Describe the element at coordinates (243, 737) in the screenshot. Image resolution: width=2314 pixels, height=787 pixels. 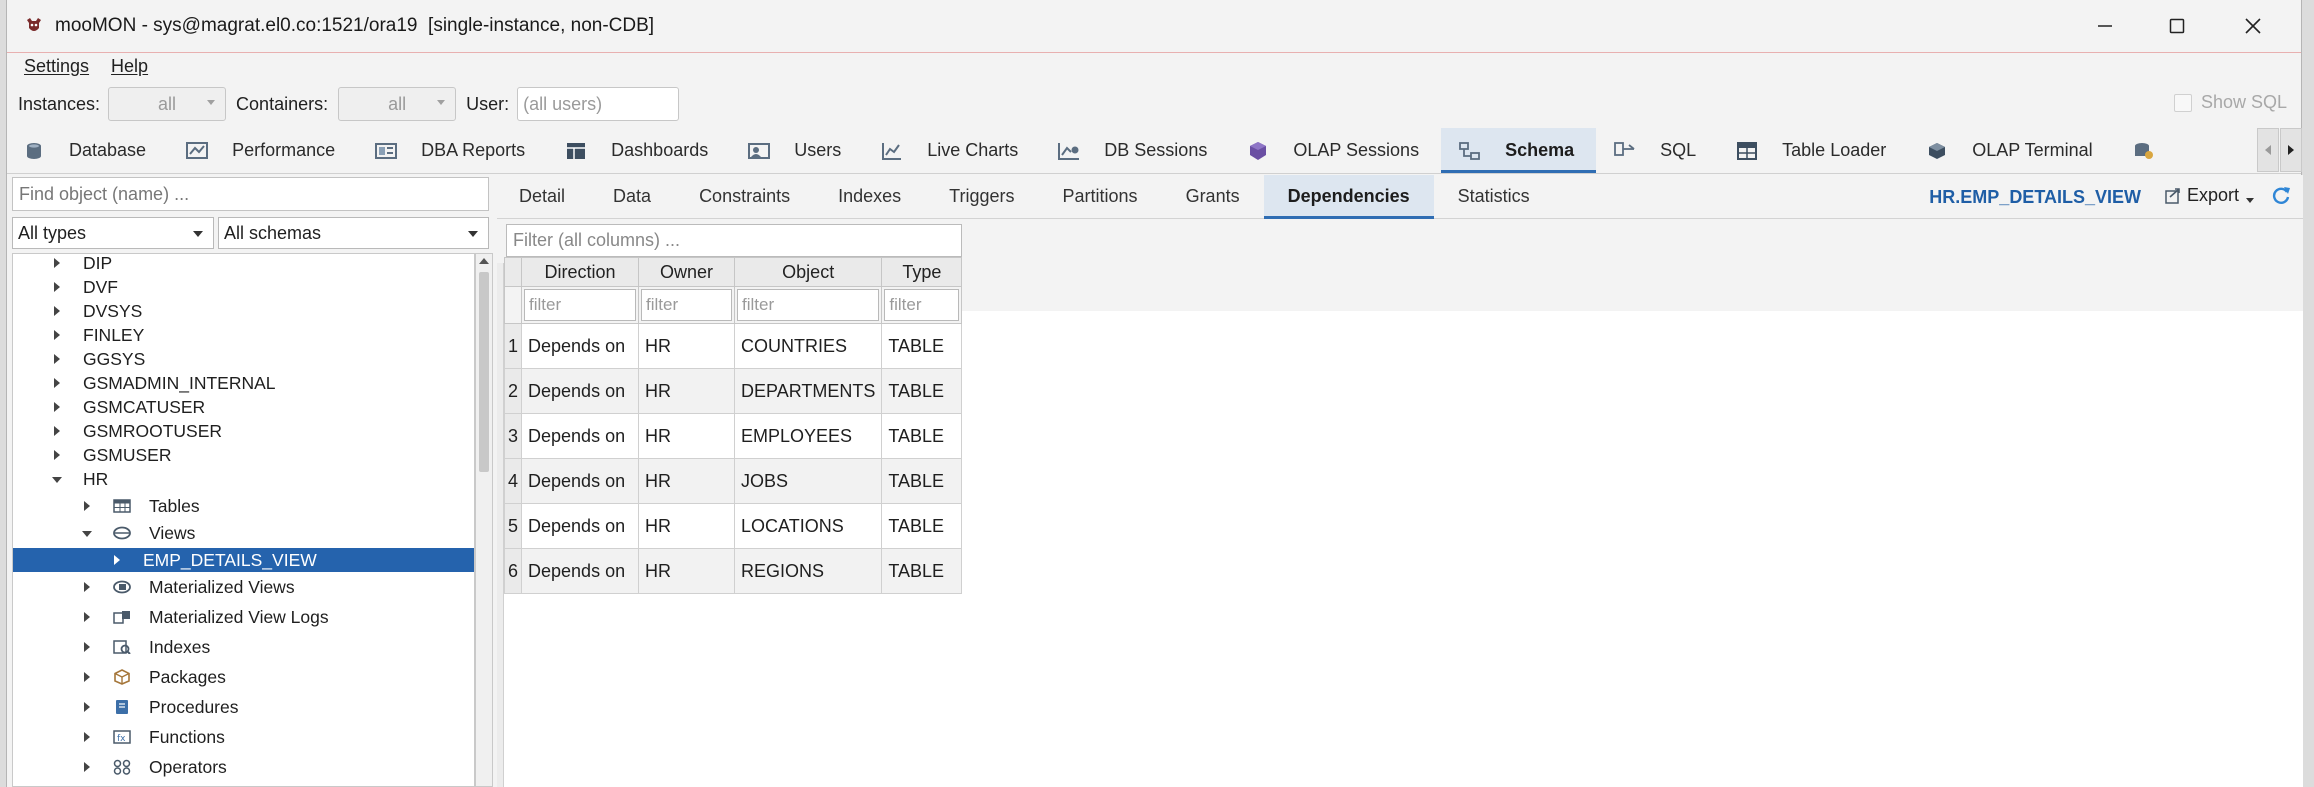
I see `tree-node-functions: fx Functions` at that location.